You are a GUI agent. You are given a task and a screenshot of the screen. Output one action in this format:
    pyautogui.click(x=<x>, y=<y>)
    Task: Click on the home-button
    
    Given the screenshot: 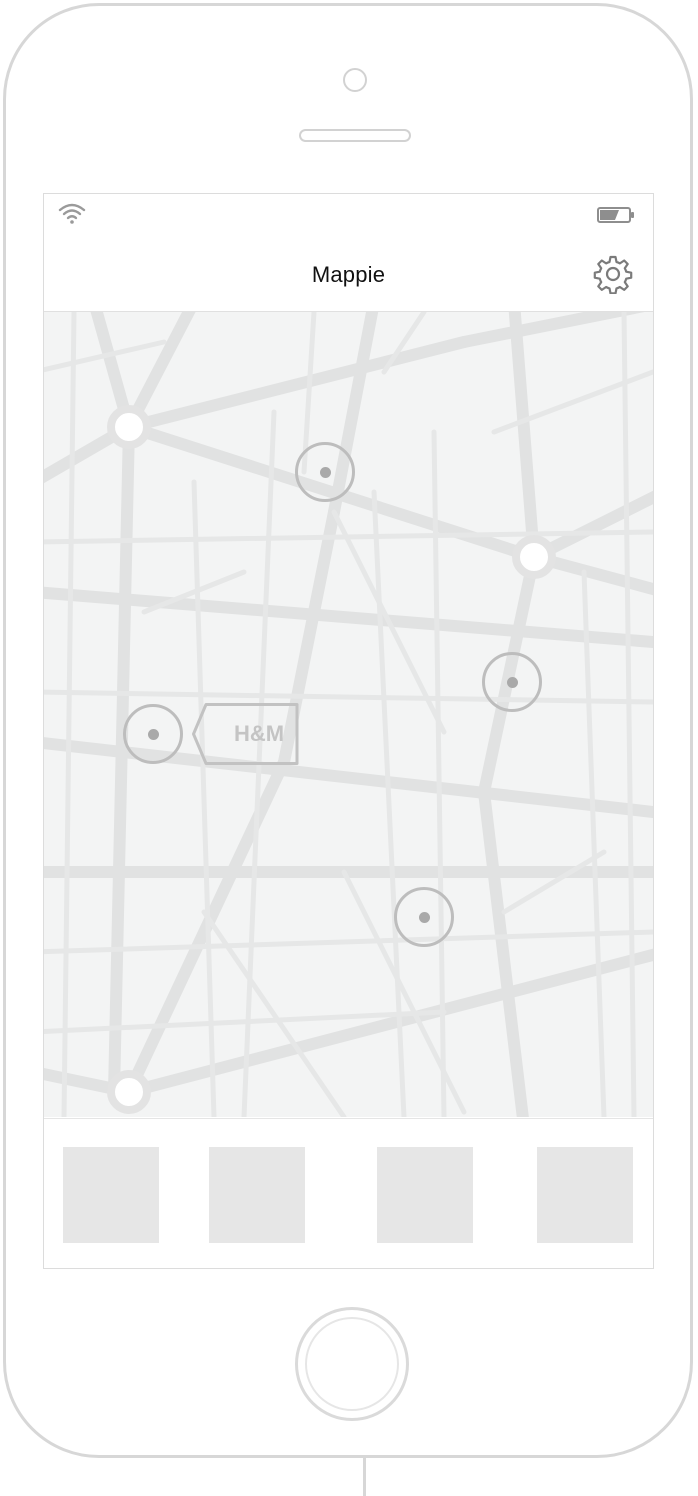 What is the action you would take?
    pyautogui.click(x=352, y=1364)
    